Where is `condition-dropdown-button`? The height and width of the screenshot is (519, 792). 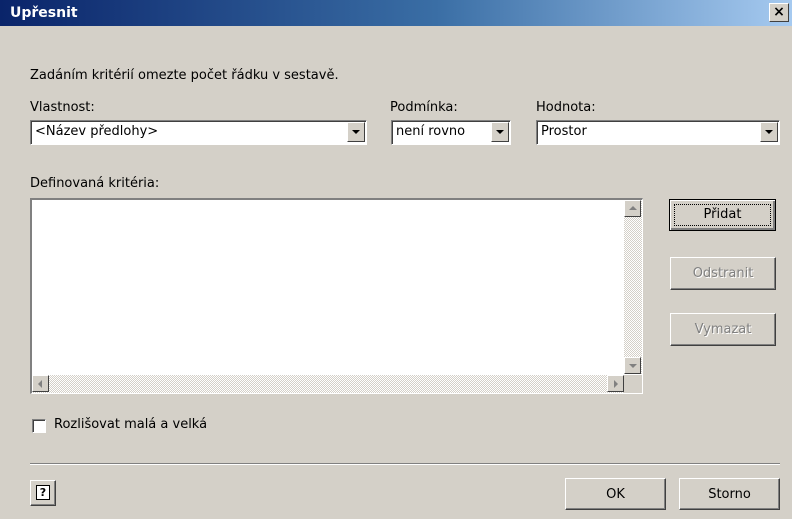
condition-dropdown-button is located at coordinates (500, 132).